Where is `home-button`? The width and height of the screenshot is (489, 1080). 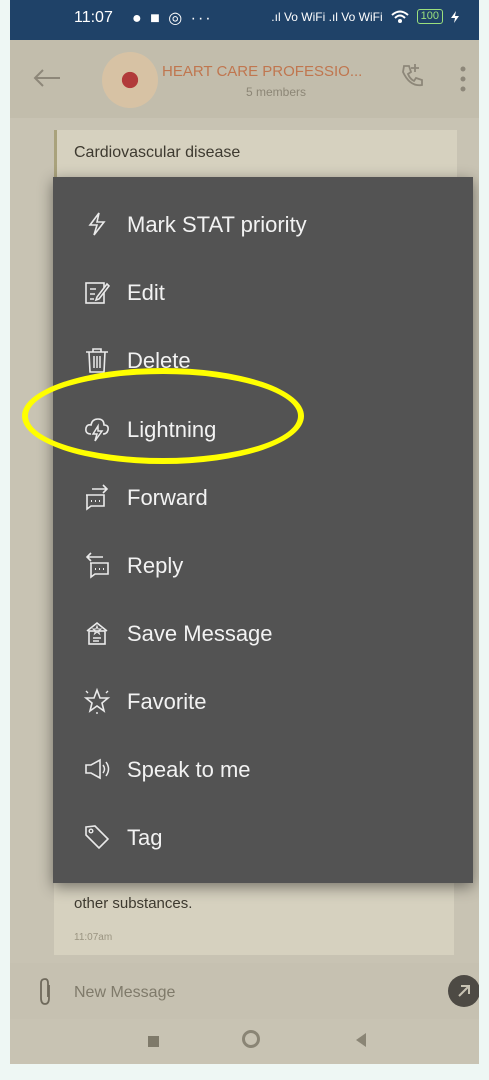 home-button is located at coordinates (251, 1039).